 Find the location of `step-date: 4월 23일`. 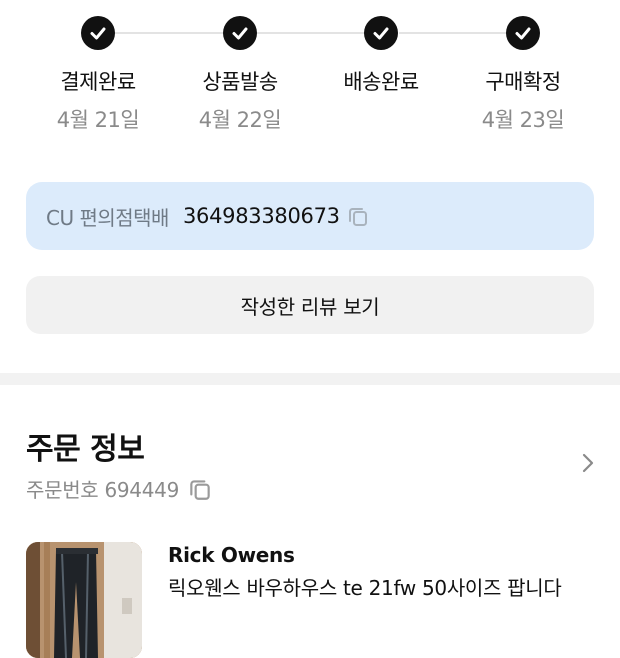

step-date: 4월 23일 is located at coordinates (523, 120).